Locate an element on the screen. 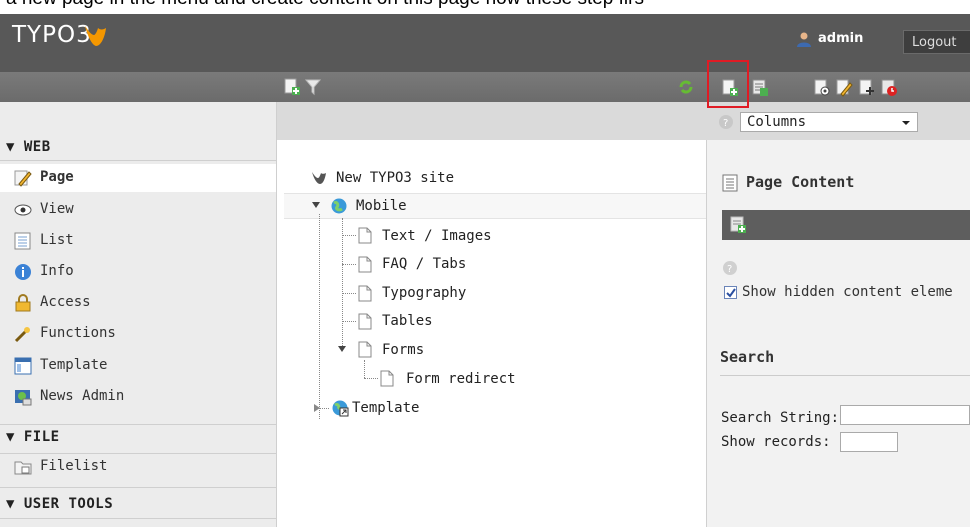 The height and width of the screenshot is (527, 970). search-divider is located at coordinates (845, 375).